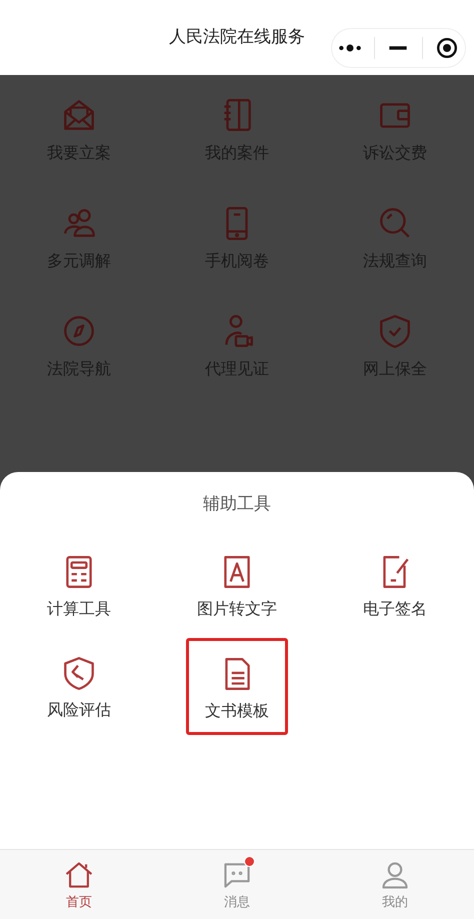 The height and width of the screenshot is (919, 474). What do you see at coordinates (79, 586) in the screenshot?
I see `tool-item: 计算工具` at bounding box center [79, 586].